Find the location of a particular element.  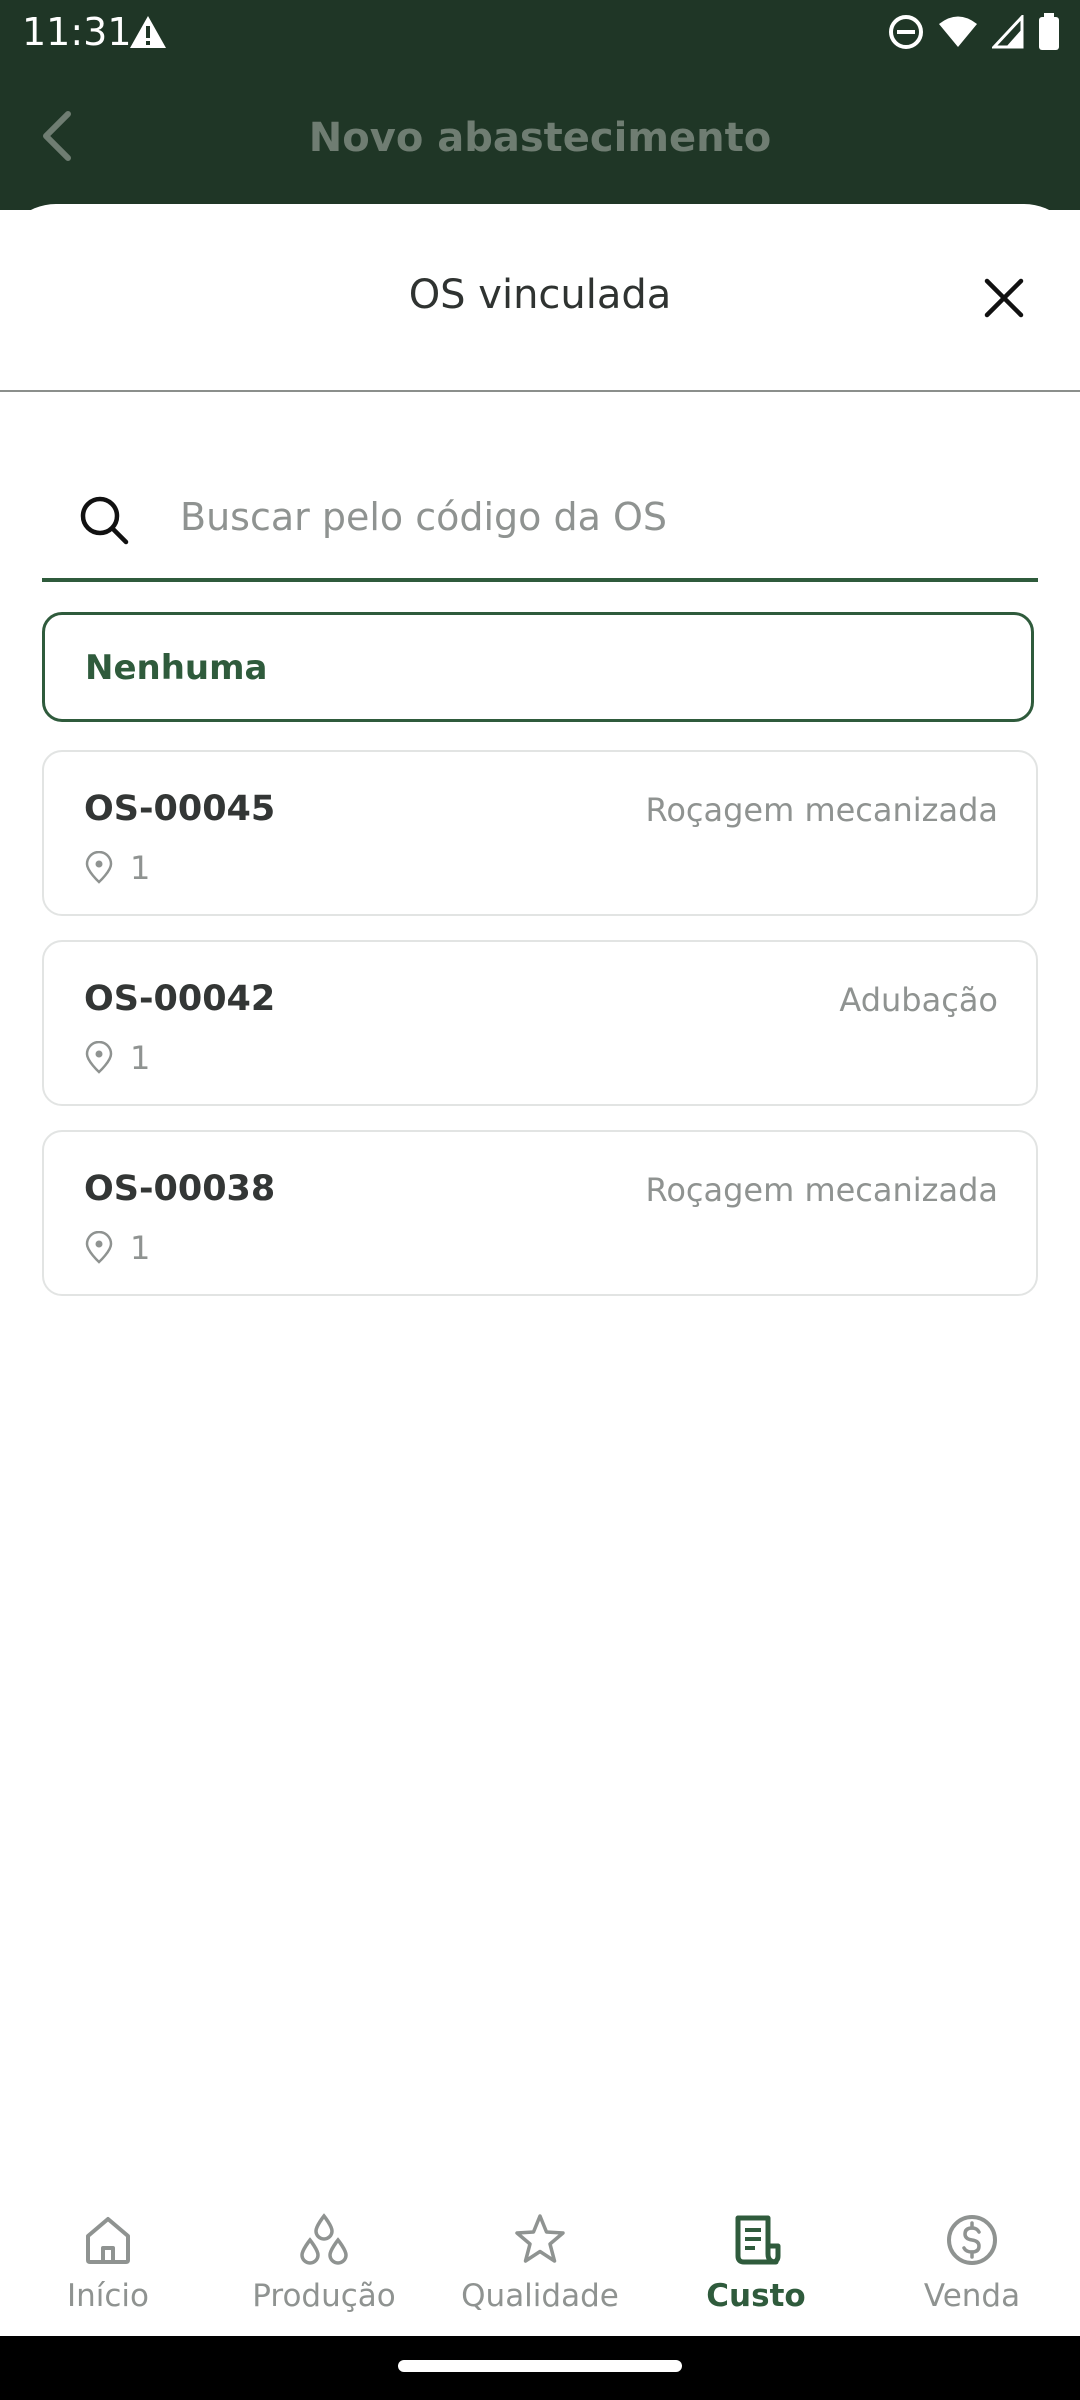

sheet-title: OS vinculada is located at coordinates (540, 295).